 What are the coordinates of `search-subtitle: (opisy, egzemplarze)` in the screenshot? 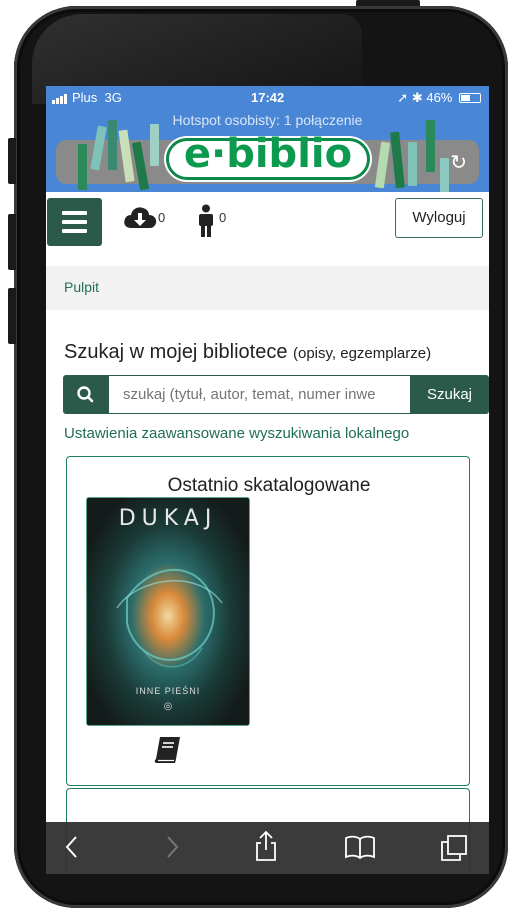 It's located at (362, 353).